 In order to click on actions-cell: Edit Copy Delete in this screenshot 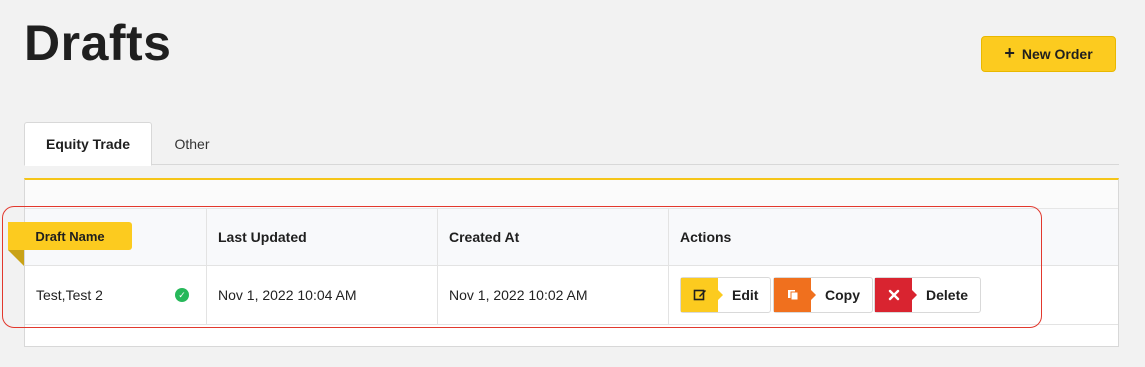, I will do `click(893, 295)`.